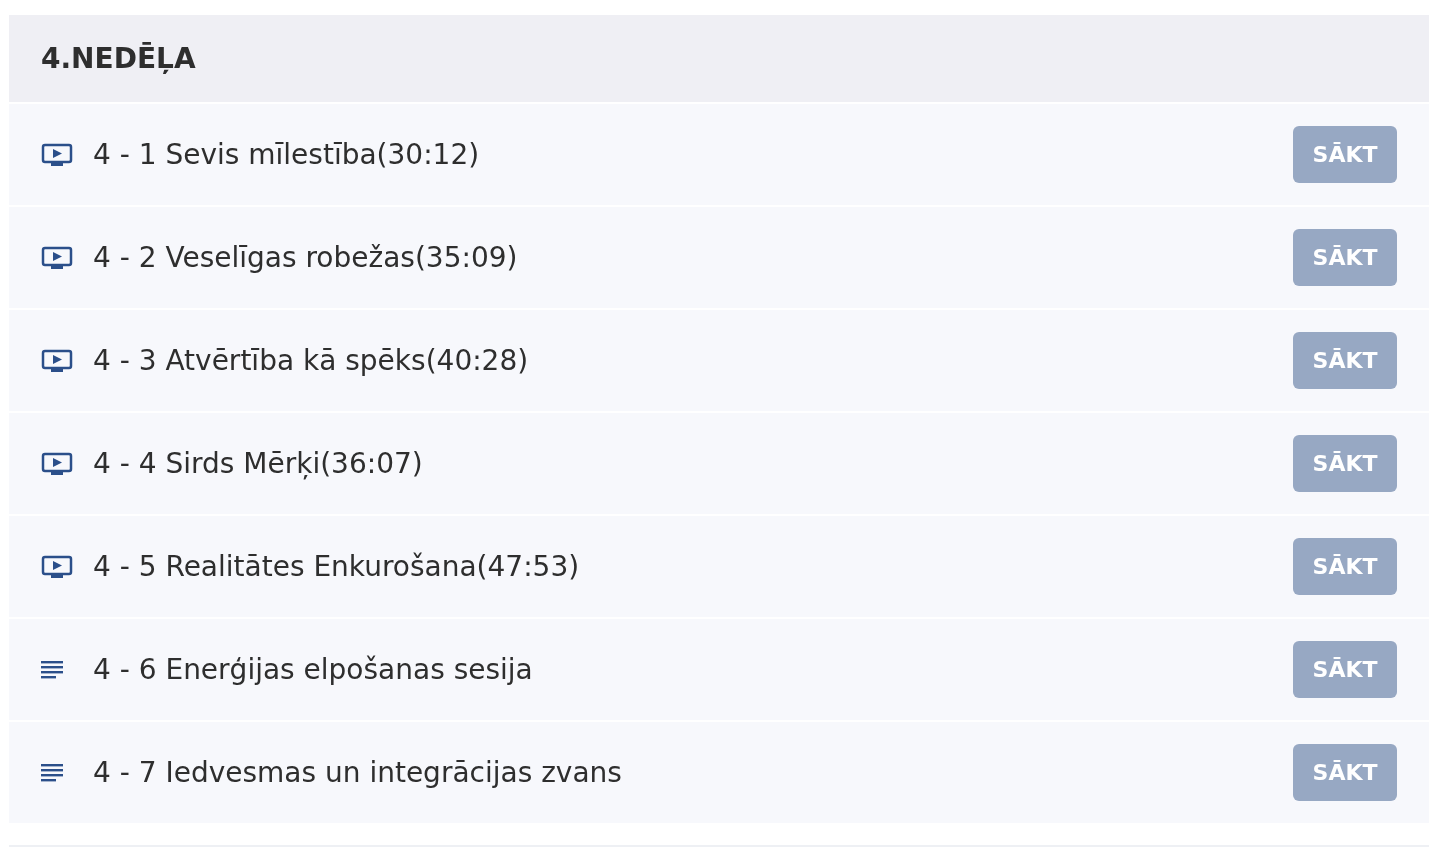  Describe the element at coordinates (306, 257) in the screenshot. I see `lesson-title: 4 - 2 Veselīgas robežas(35:09)` at that location.